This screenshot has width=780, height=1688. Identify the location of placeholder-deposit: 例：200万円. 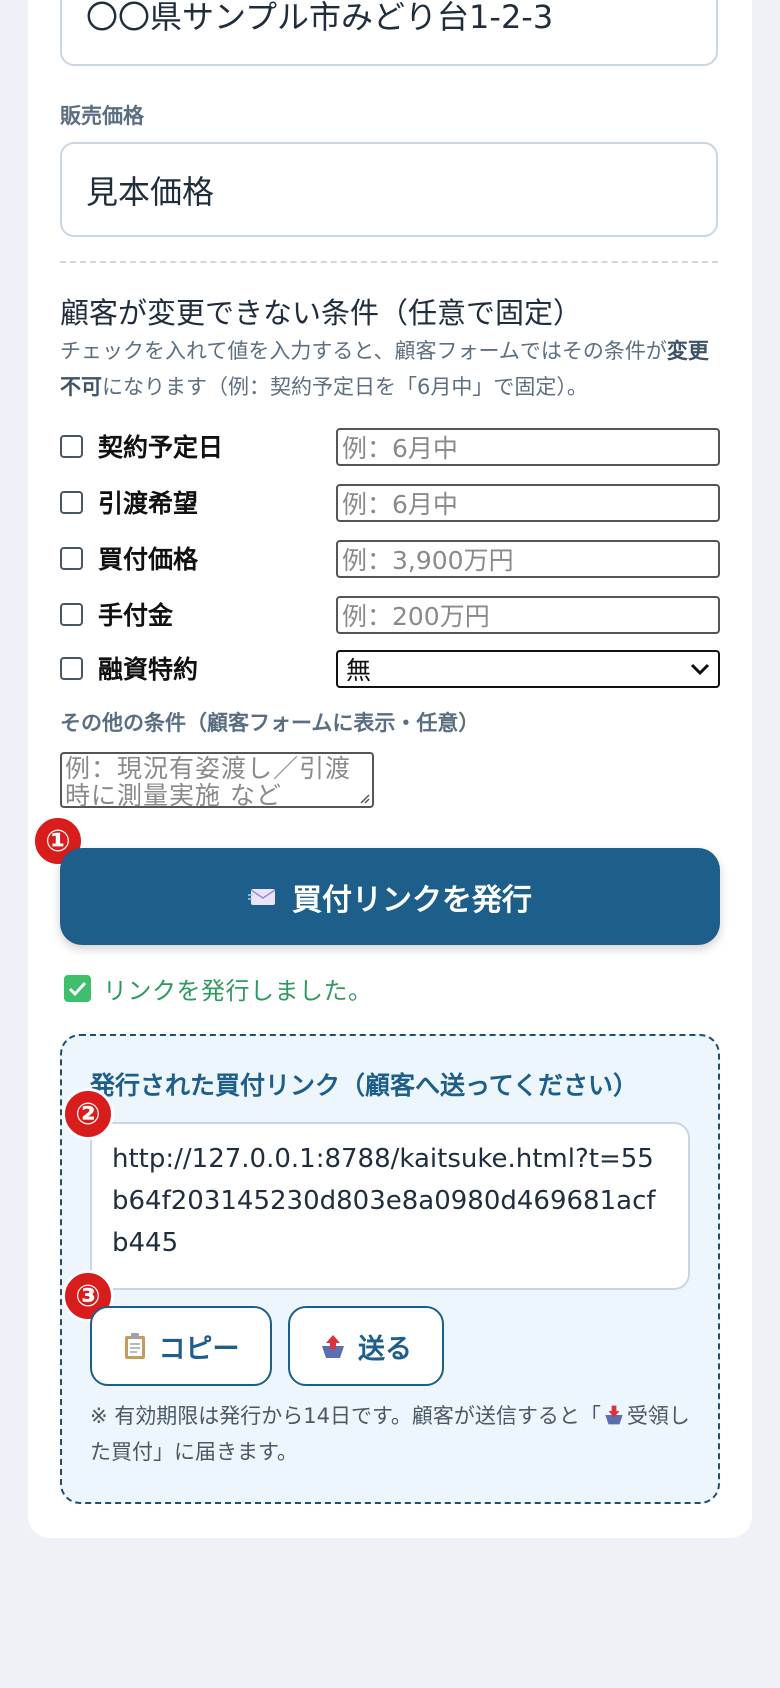
(416, 616).